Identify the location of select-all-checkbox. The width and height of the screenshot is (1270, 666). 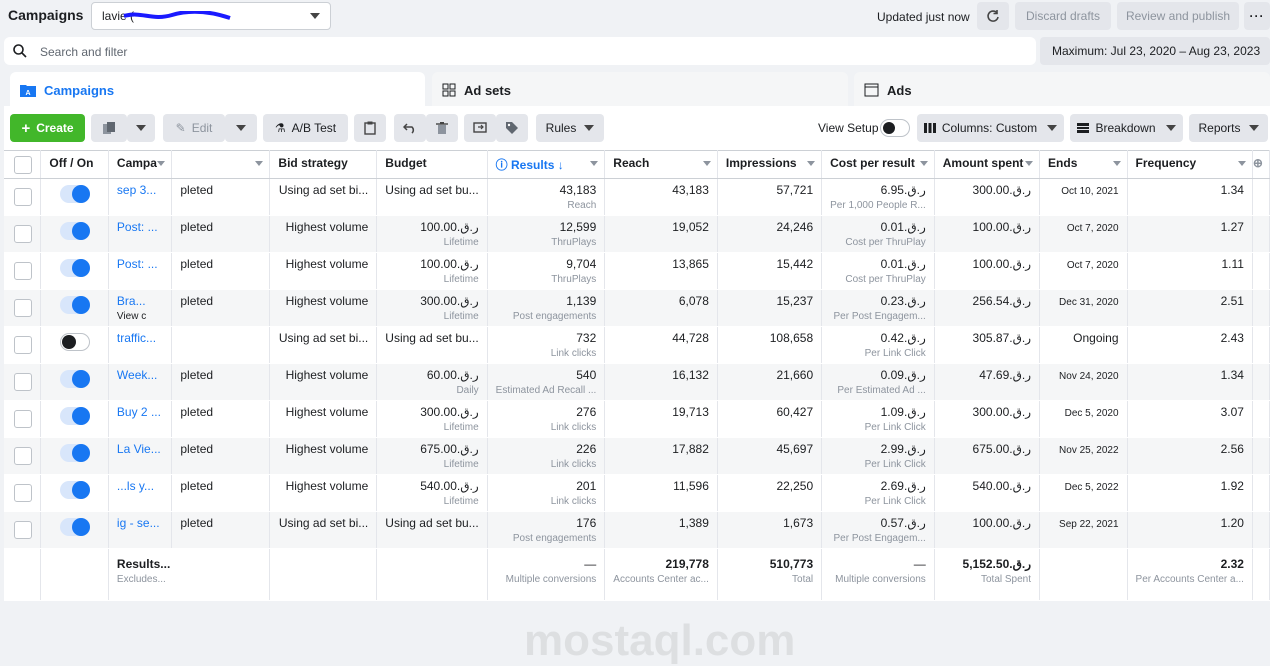
(23, 165).